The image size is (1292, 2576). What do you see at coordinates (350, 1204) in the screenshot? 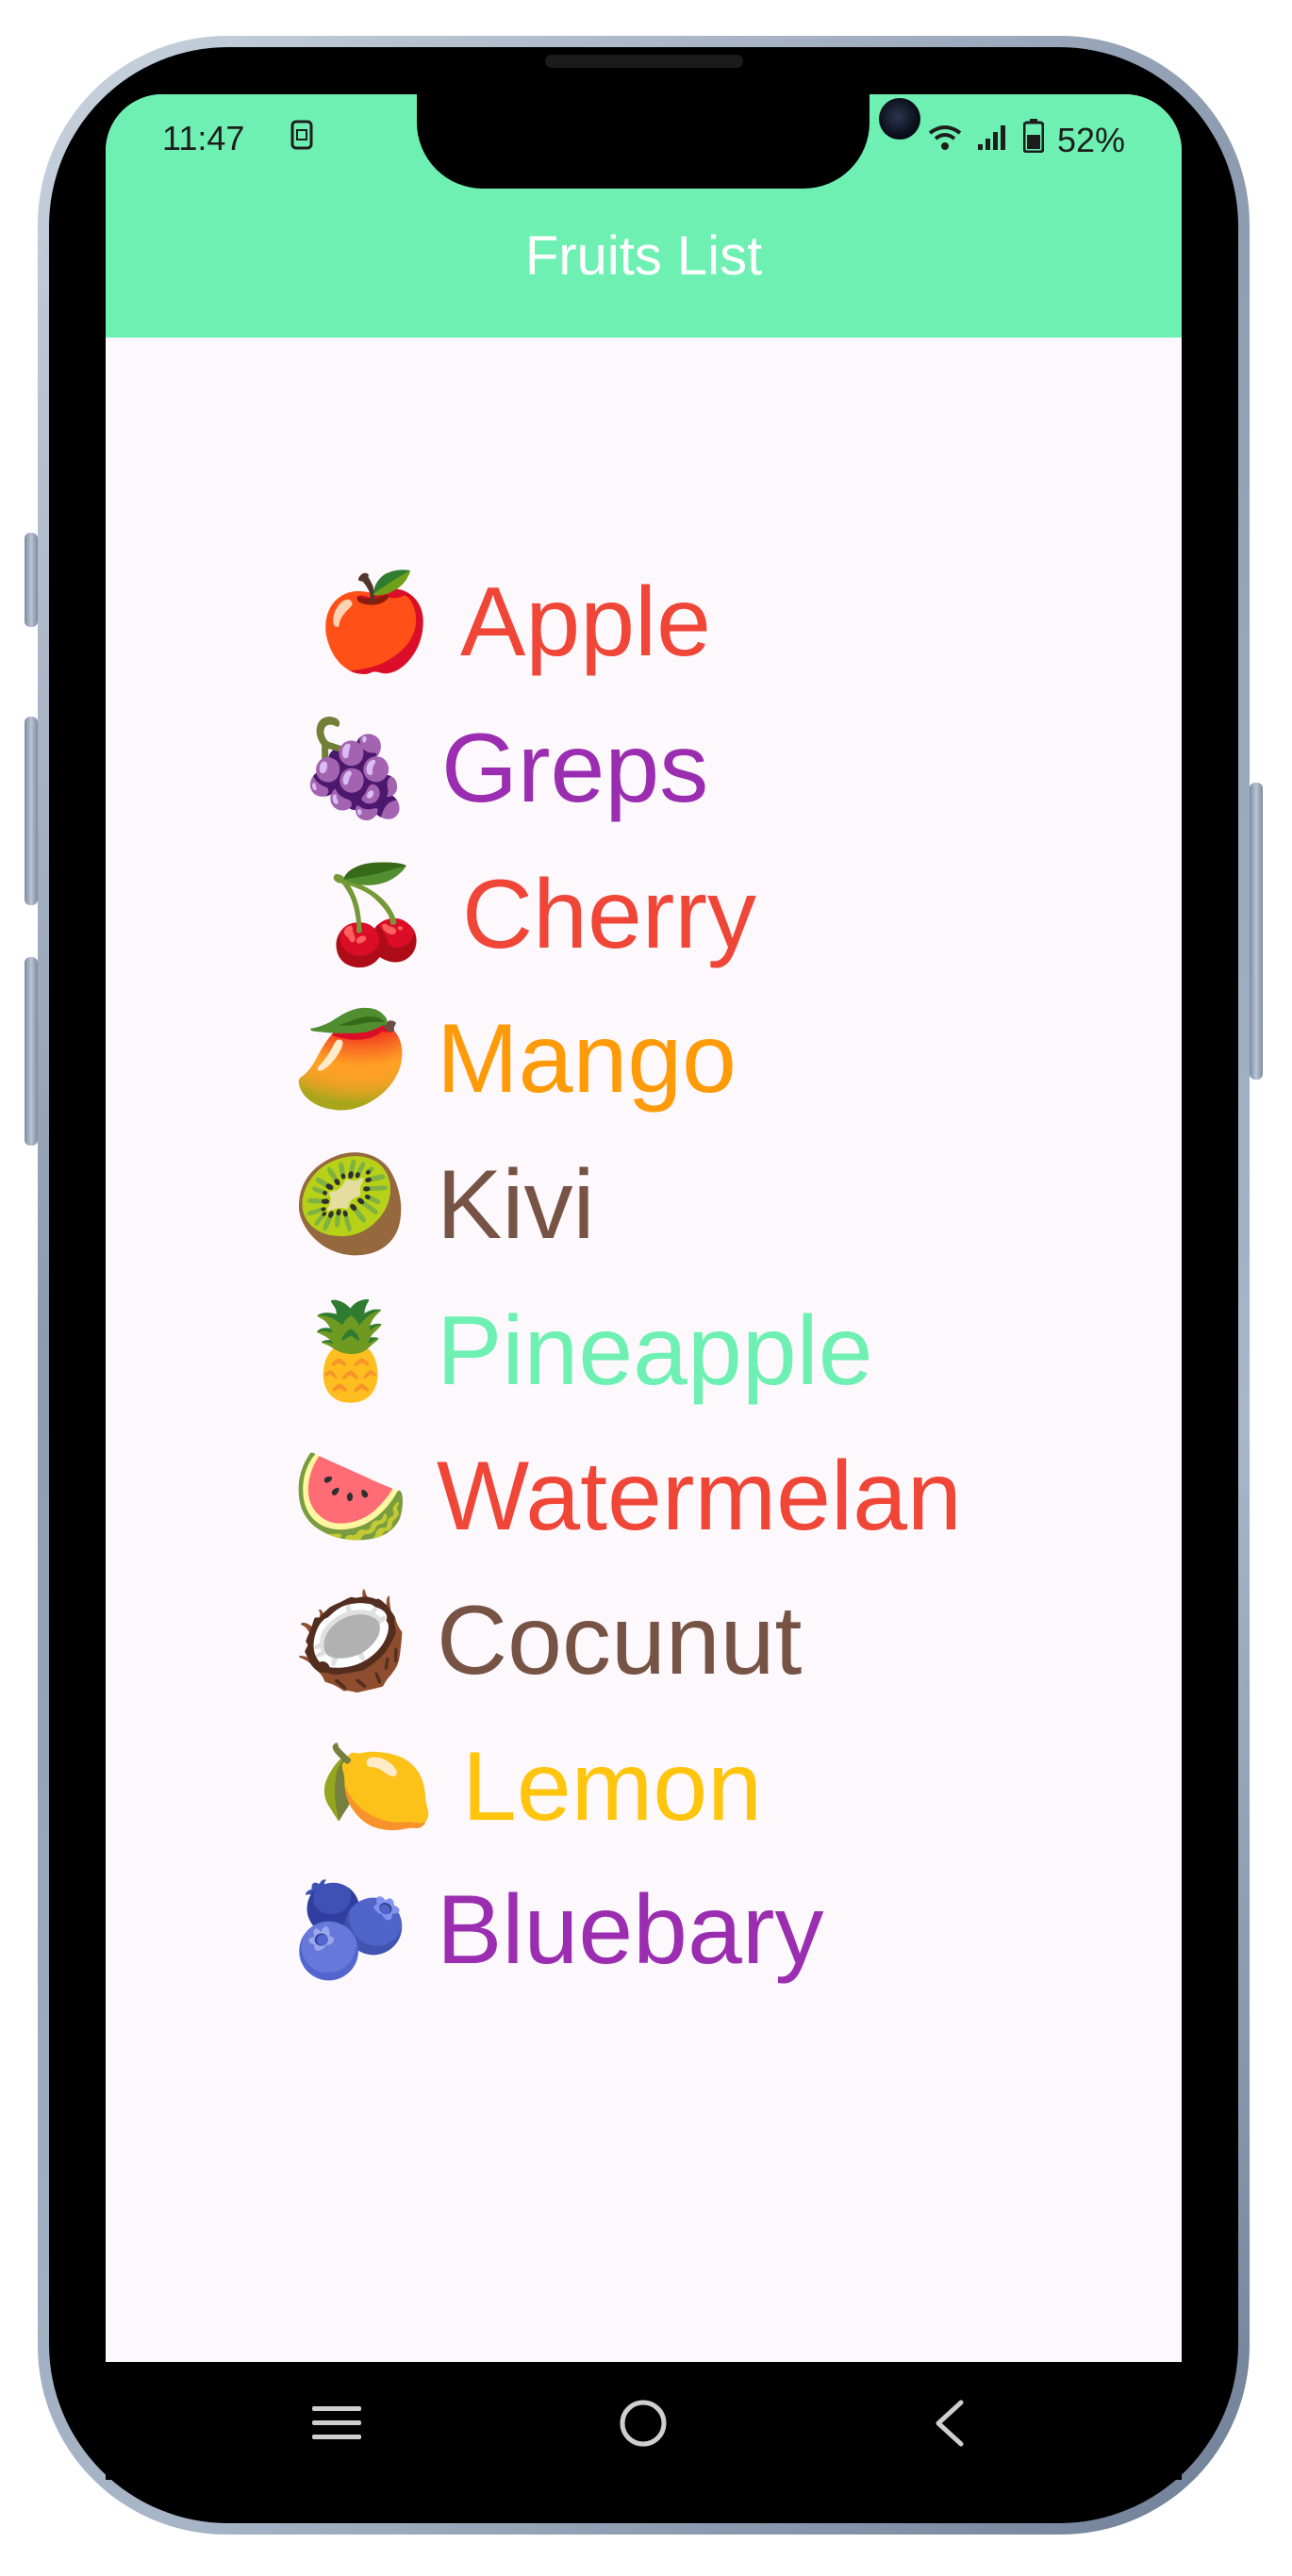
I see `fruit-icon: 🥝` at bounding box center [350, 1204].